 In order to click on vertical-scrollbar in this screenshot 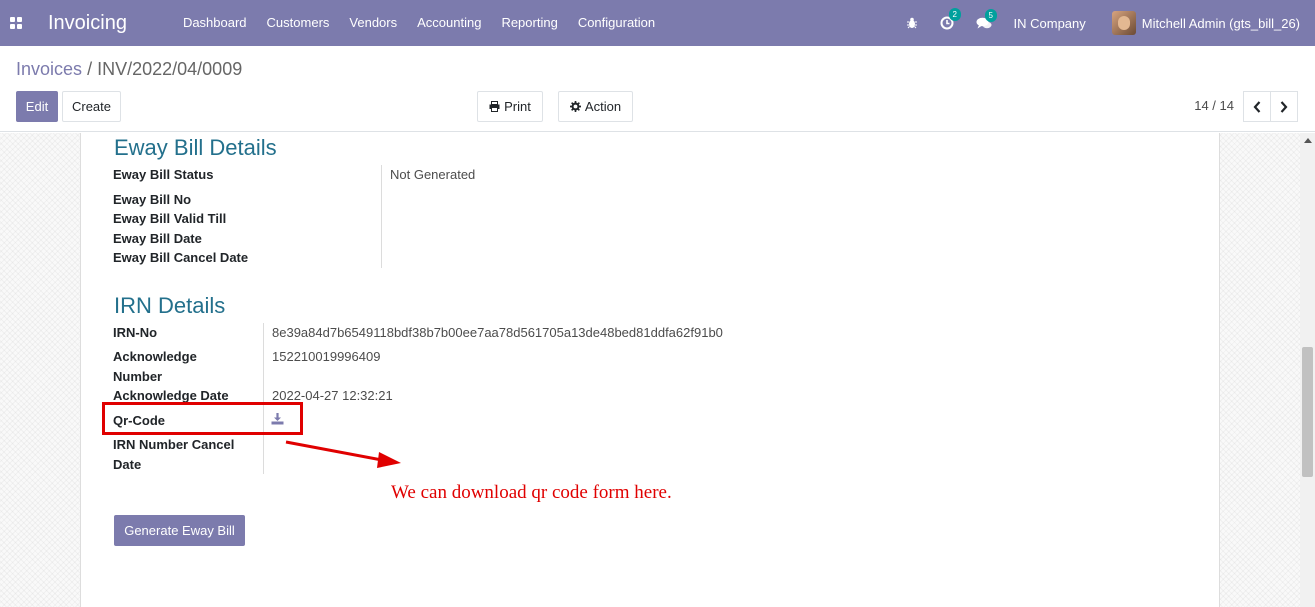, I will do `click(1307, 370)`.